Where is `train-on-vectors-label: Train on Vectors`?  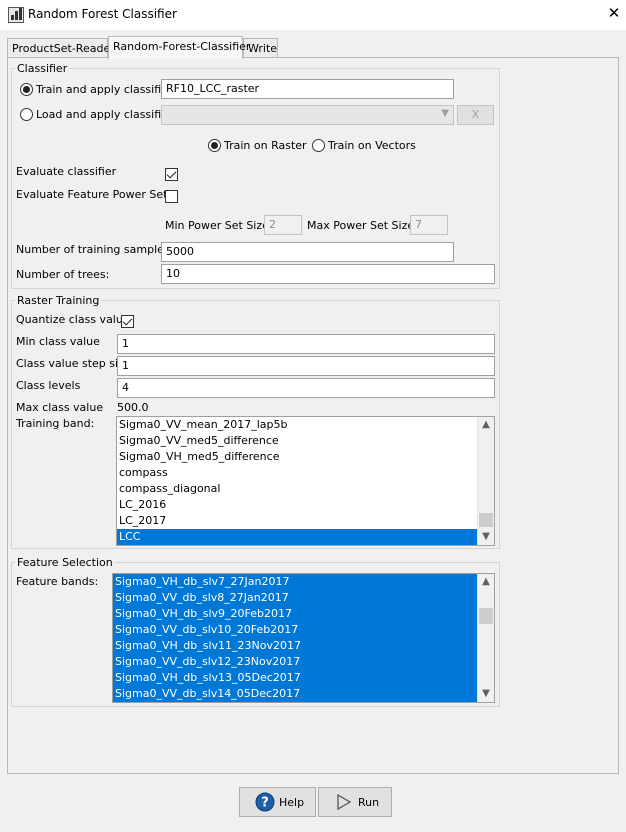 train-on-vectors-label: Train on Vectors is located at coordinates (372, 145).